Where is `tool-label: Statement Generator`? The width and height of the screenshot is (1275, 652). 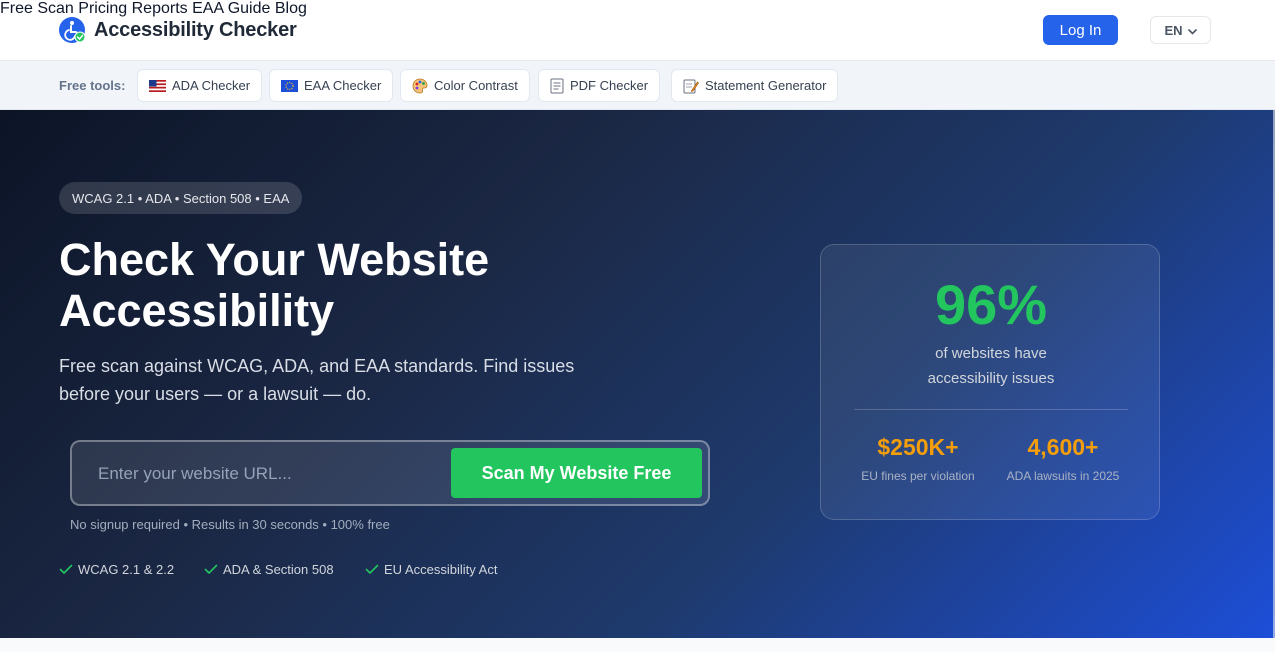 tool-label: Statement Generator is located at coordinates (766, 85).